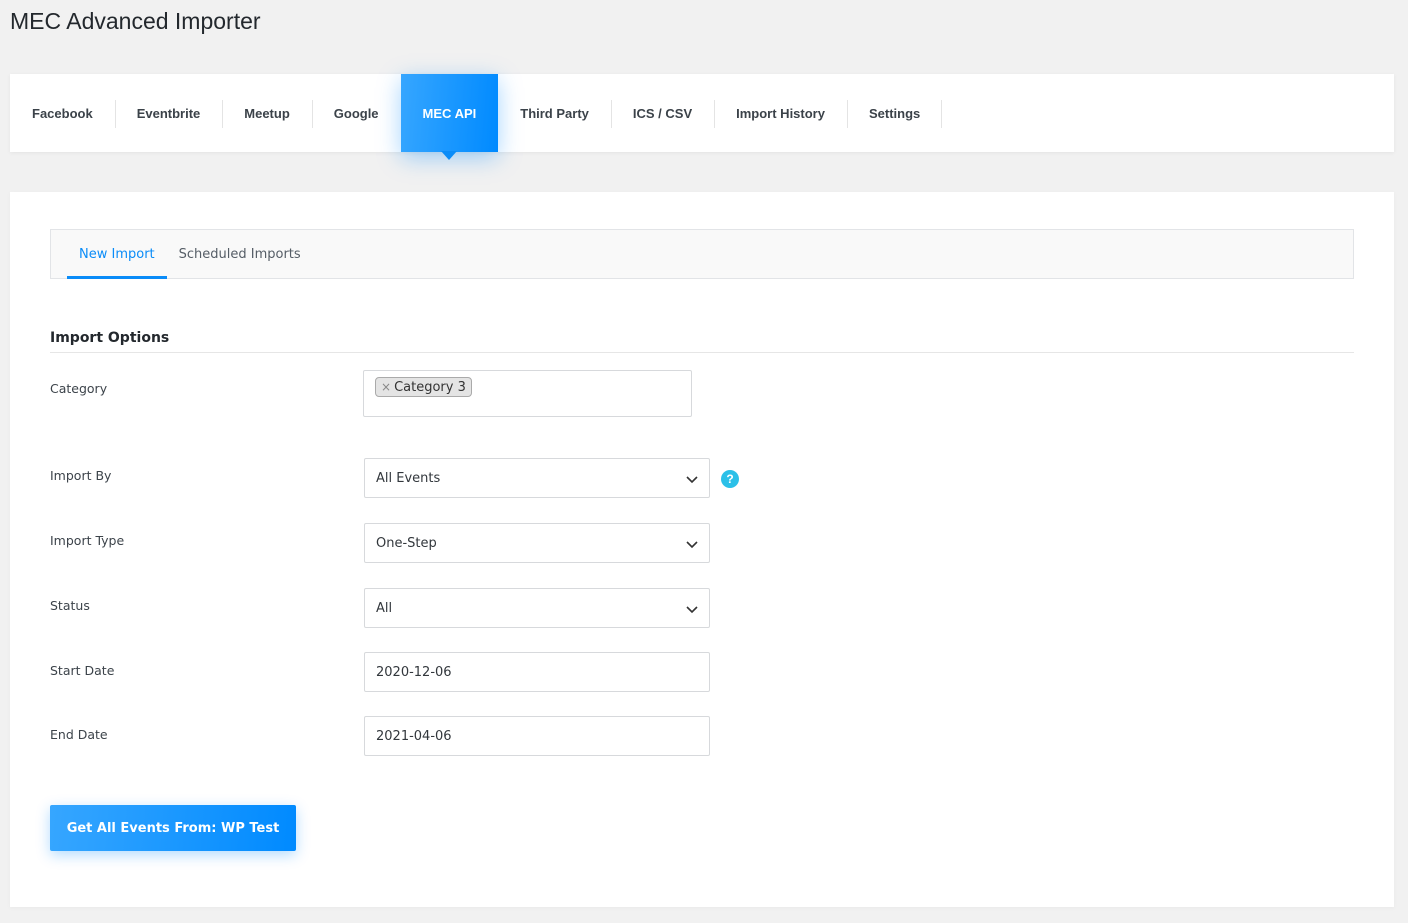  Describe the element at coordinates (70, 605) in the screenshot. I see `status-label: Status` at that location.